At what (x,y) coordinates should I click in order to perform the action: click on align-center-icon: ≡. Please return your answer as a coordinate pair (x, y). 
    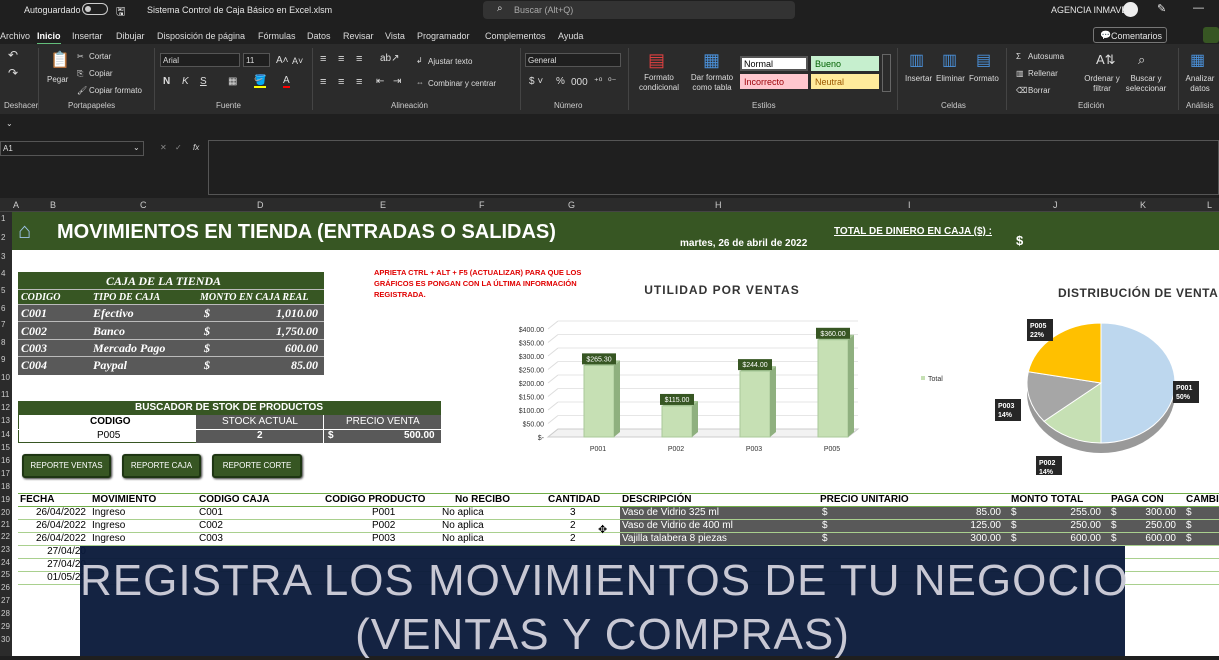
    Looking at the image, I should click on (341, 82).